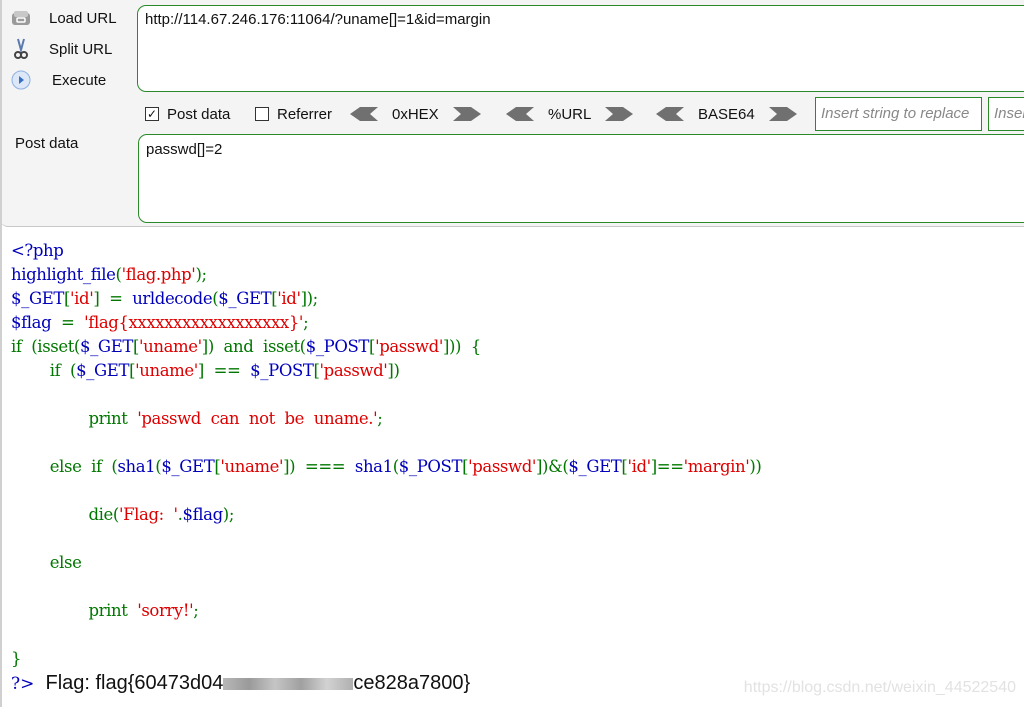  I want to click on execute-button: Execute, so click(58, 80).